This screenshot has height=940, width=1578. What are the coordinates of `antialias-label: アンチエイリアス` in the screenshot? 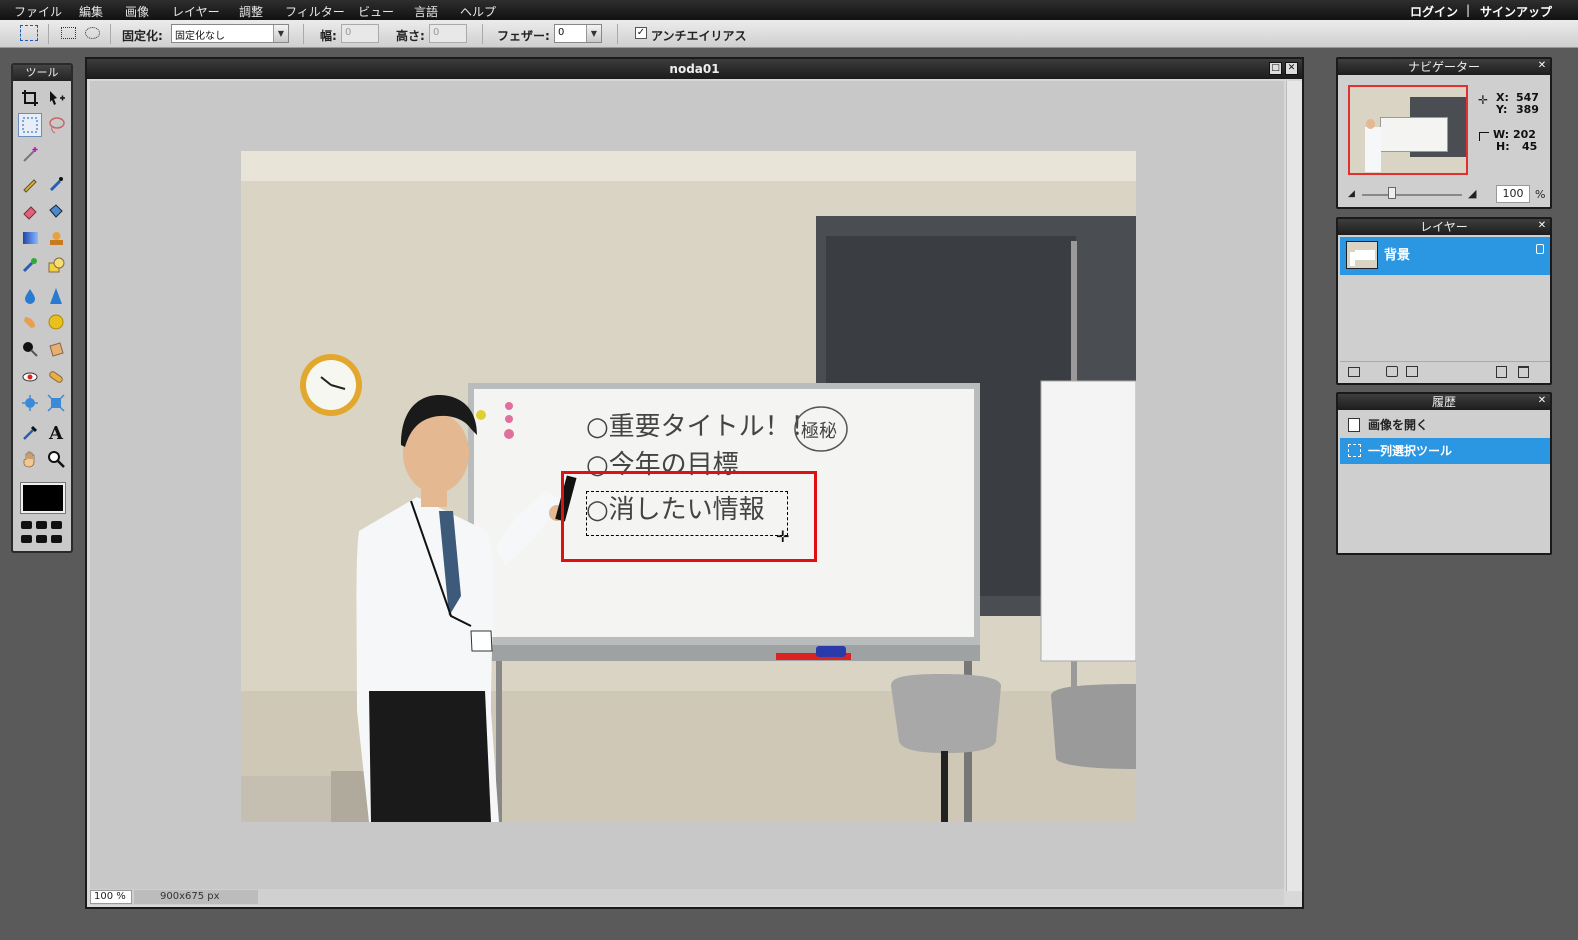 It's located at (699, 36).